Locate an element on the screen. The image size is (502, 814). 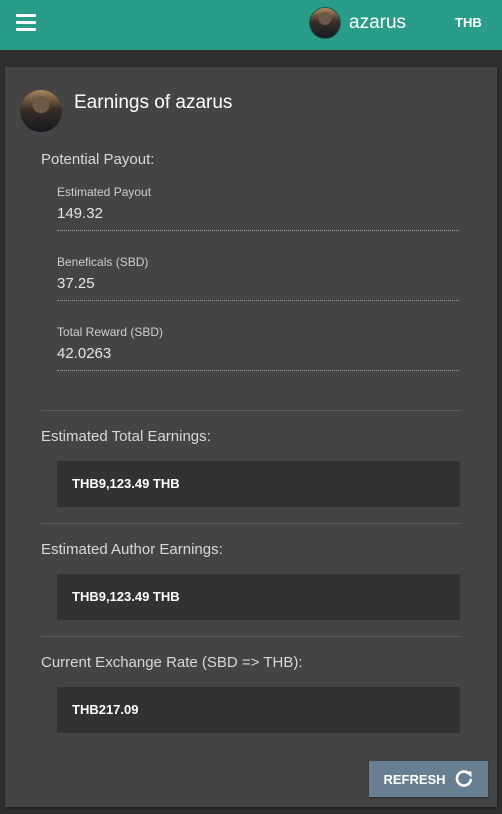
total-reward-label: Total Reward (SBD) is located at coordinates (110, 332).